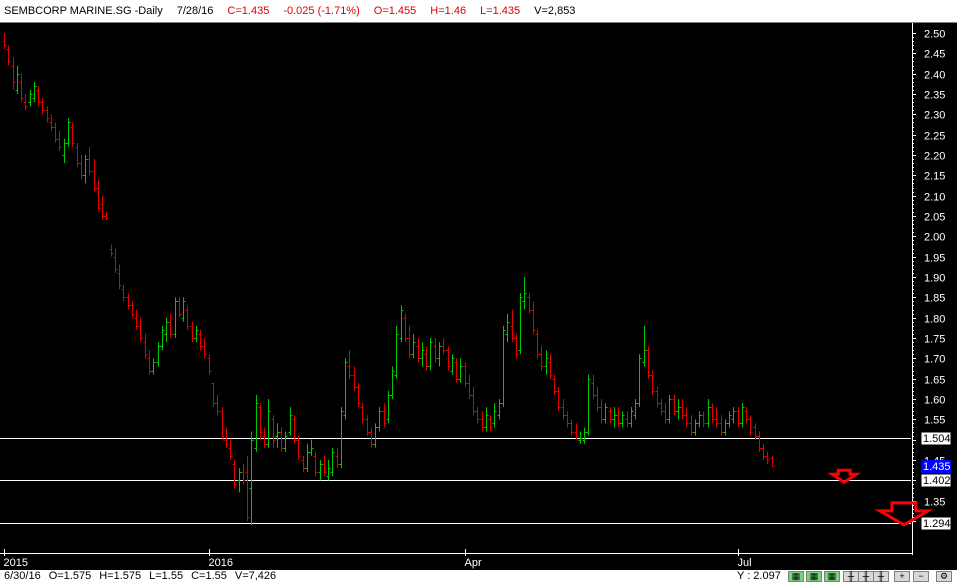 The height and width of the screenshot is (583, 957). Describe the element at coordinates (144, 576) in the screenshot. I see `cursor-ohlc-readout: 6/30/16 O=1.575 H=1.575 L=1.55 C=1.55 V=7,426` at that location.